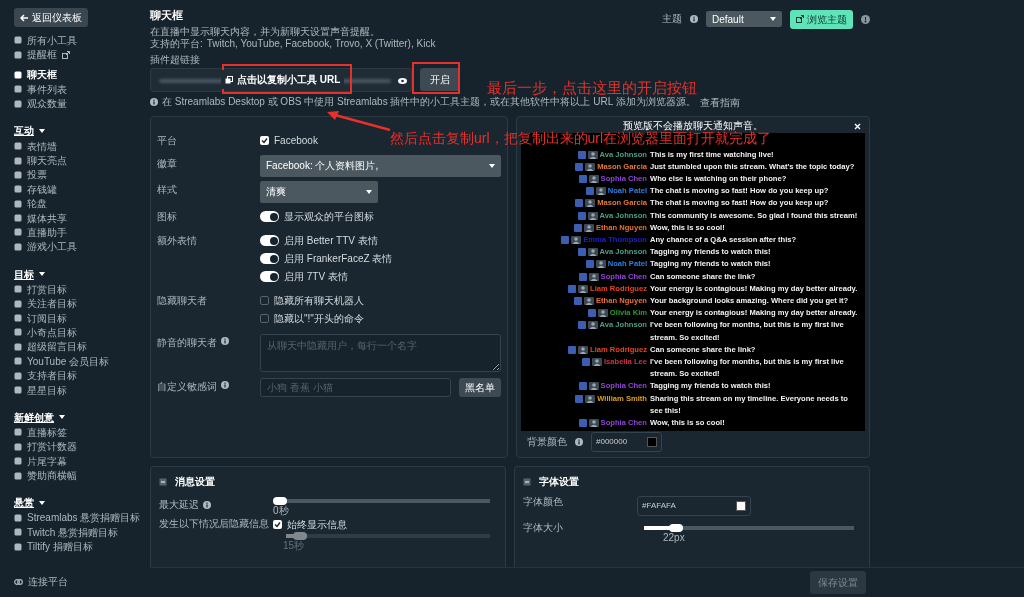 Image resolution: width=1024 pixels, height=597 pixels. I want to click on sidebar-item: 聊天框, so click(80, 75).